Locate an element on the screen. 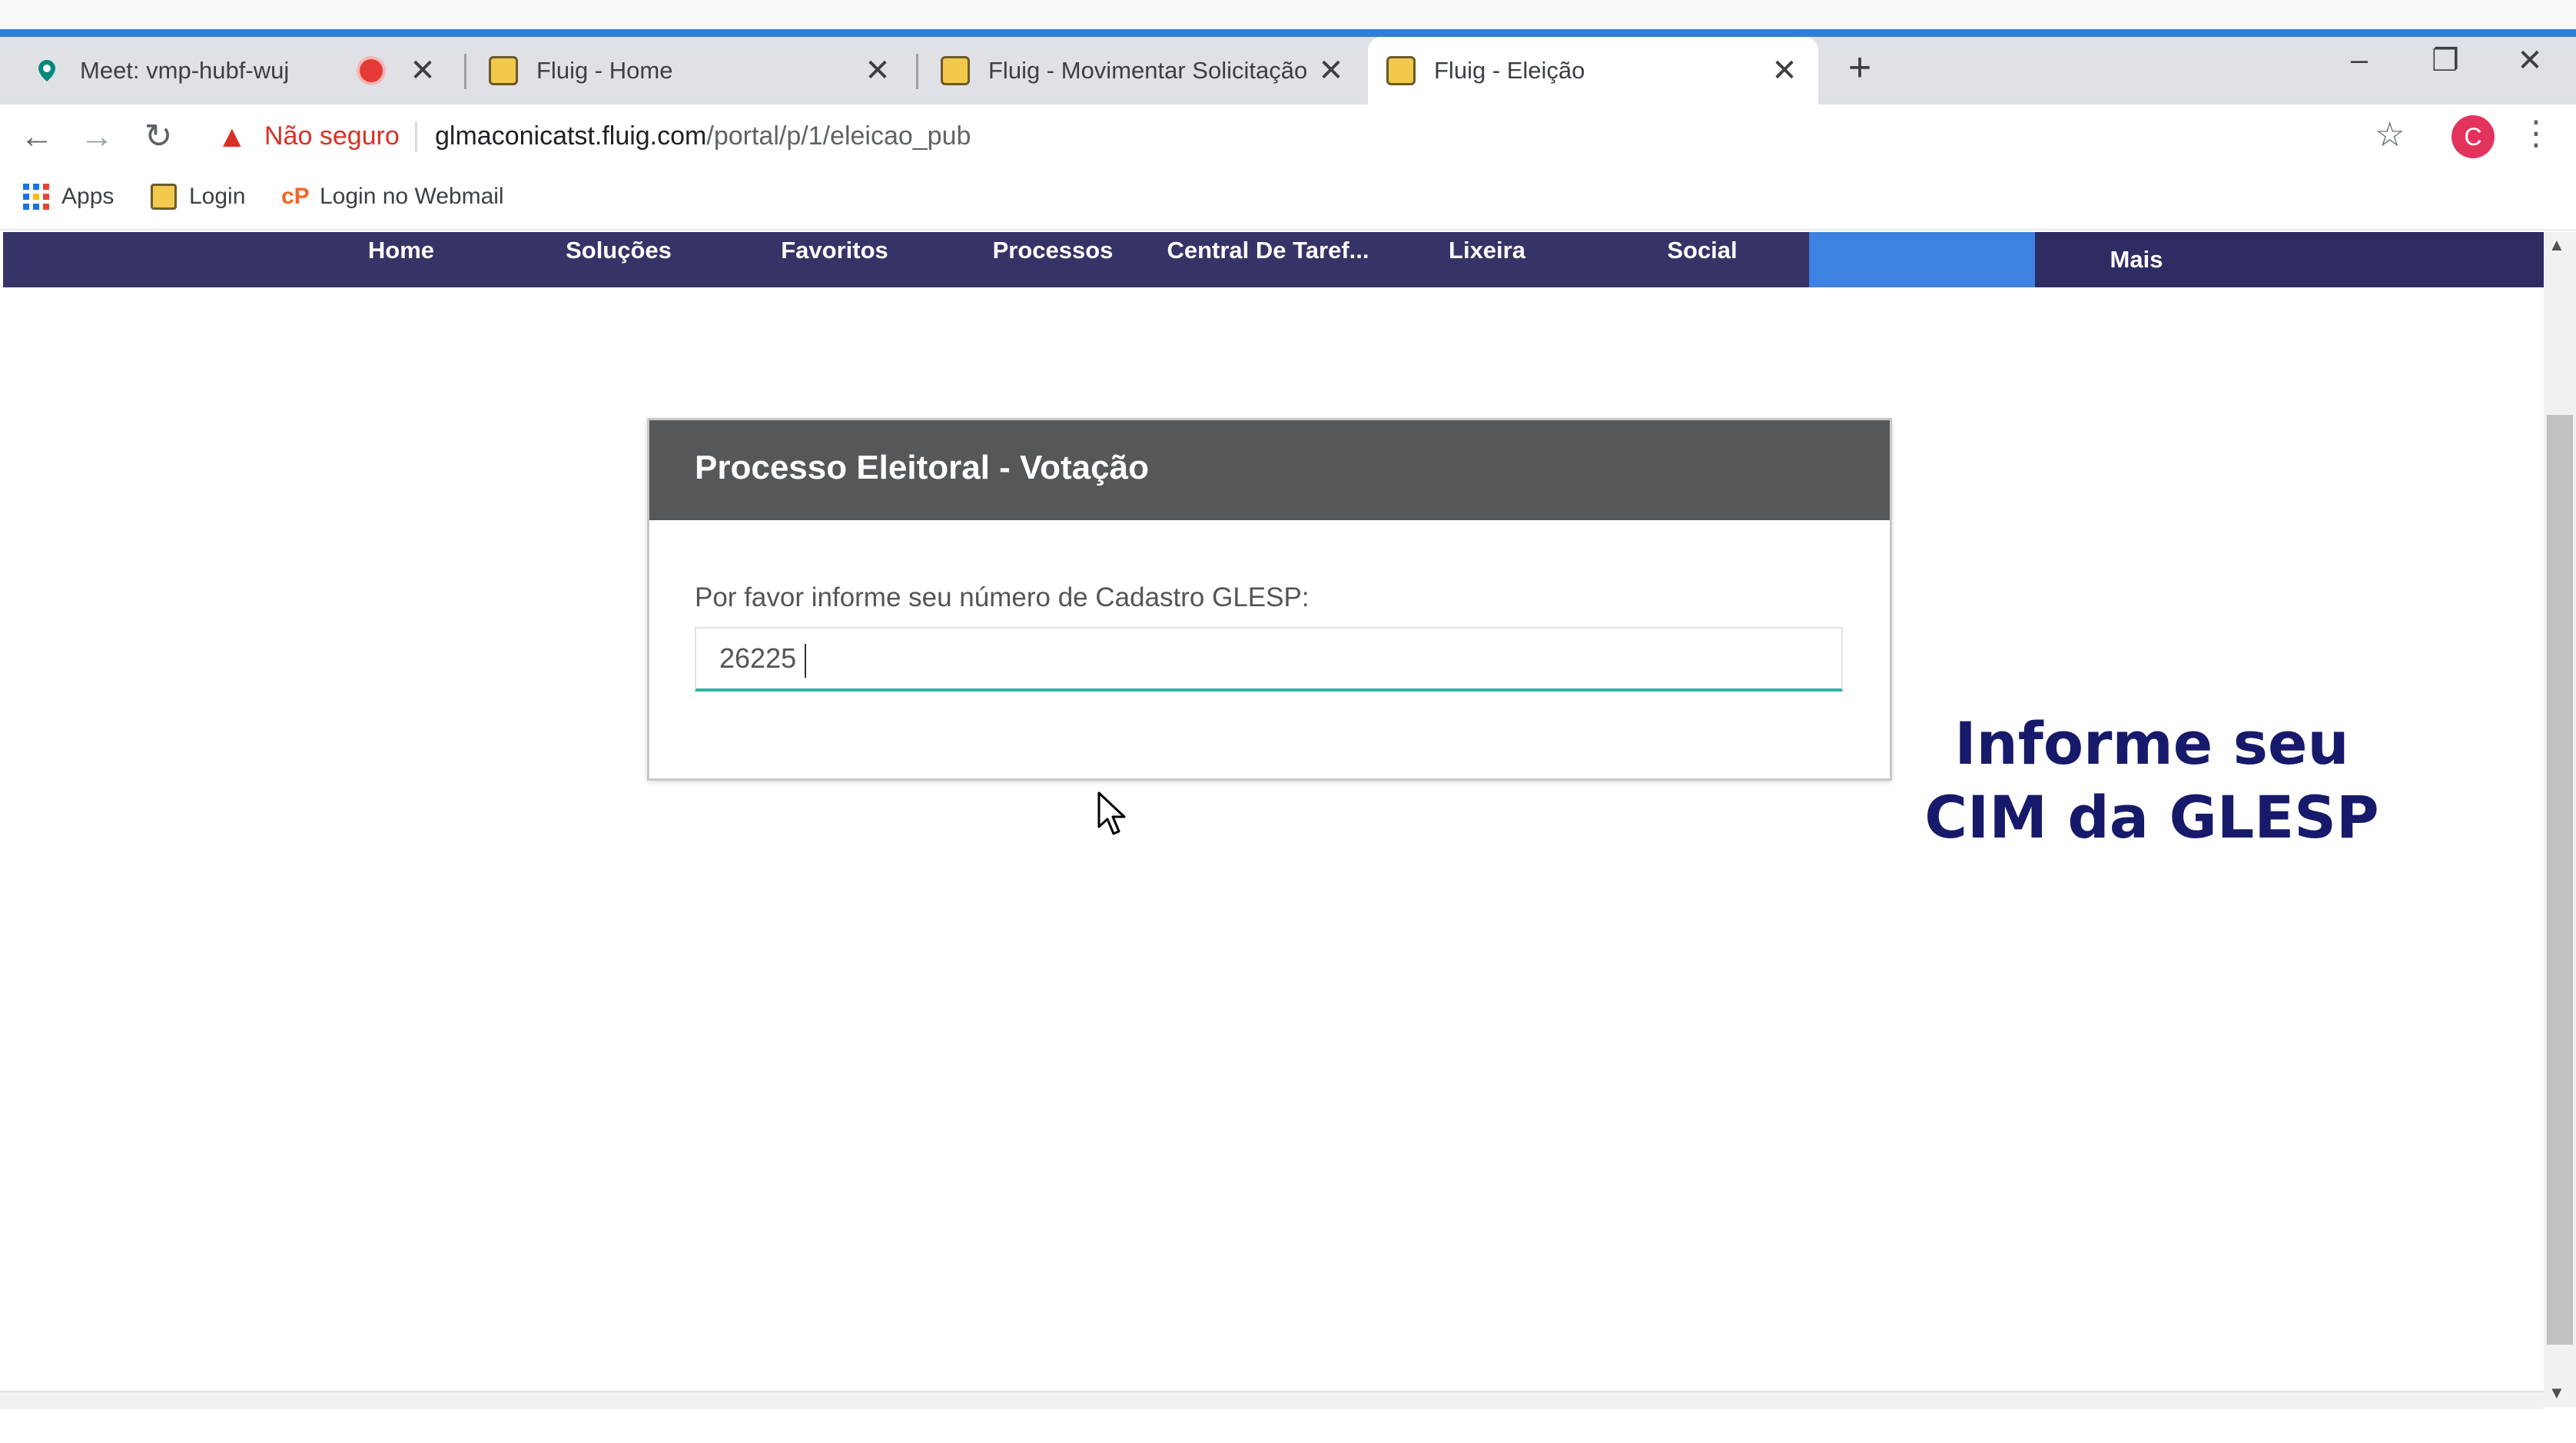 This screenshot has width=2576, height=1443. text-caret is located at coordinates (805, 661).